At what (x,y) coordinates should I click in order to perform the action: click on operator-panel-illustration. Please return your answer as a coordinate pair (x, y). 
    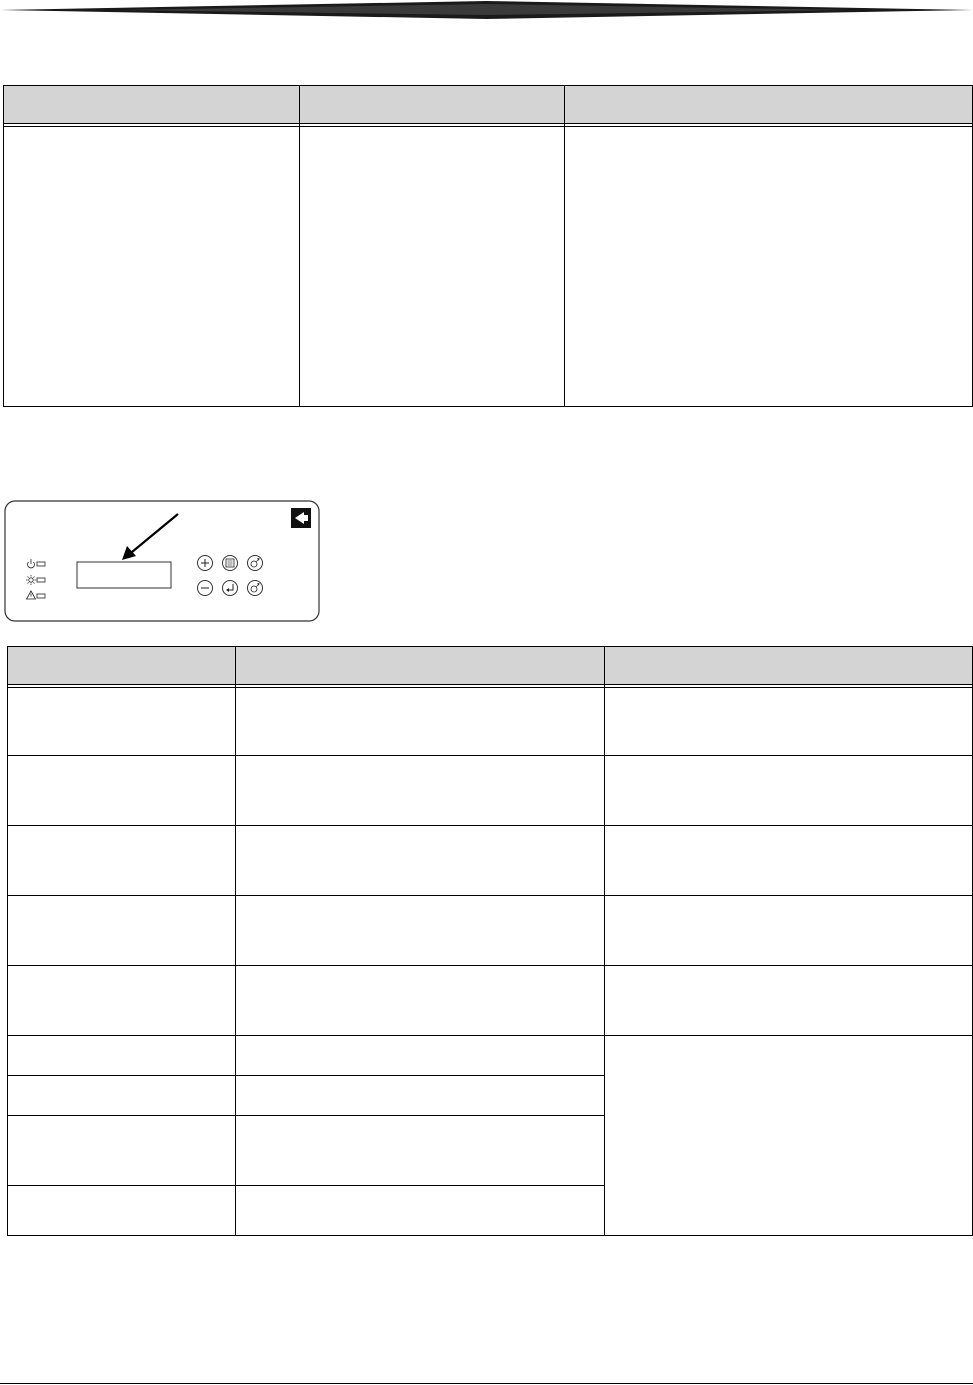
    Looking at the image, I should click on (162, 561).